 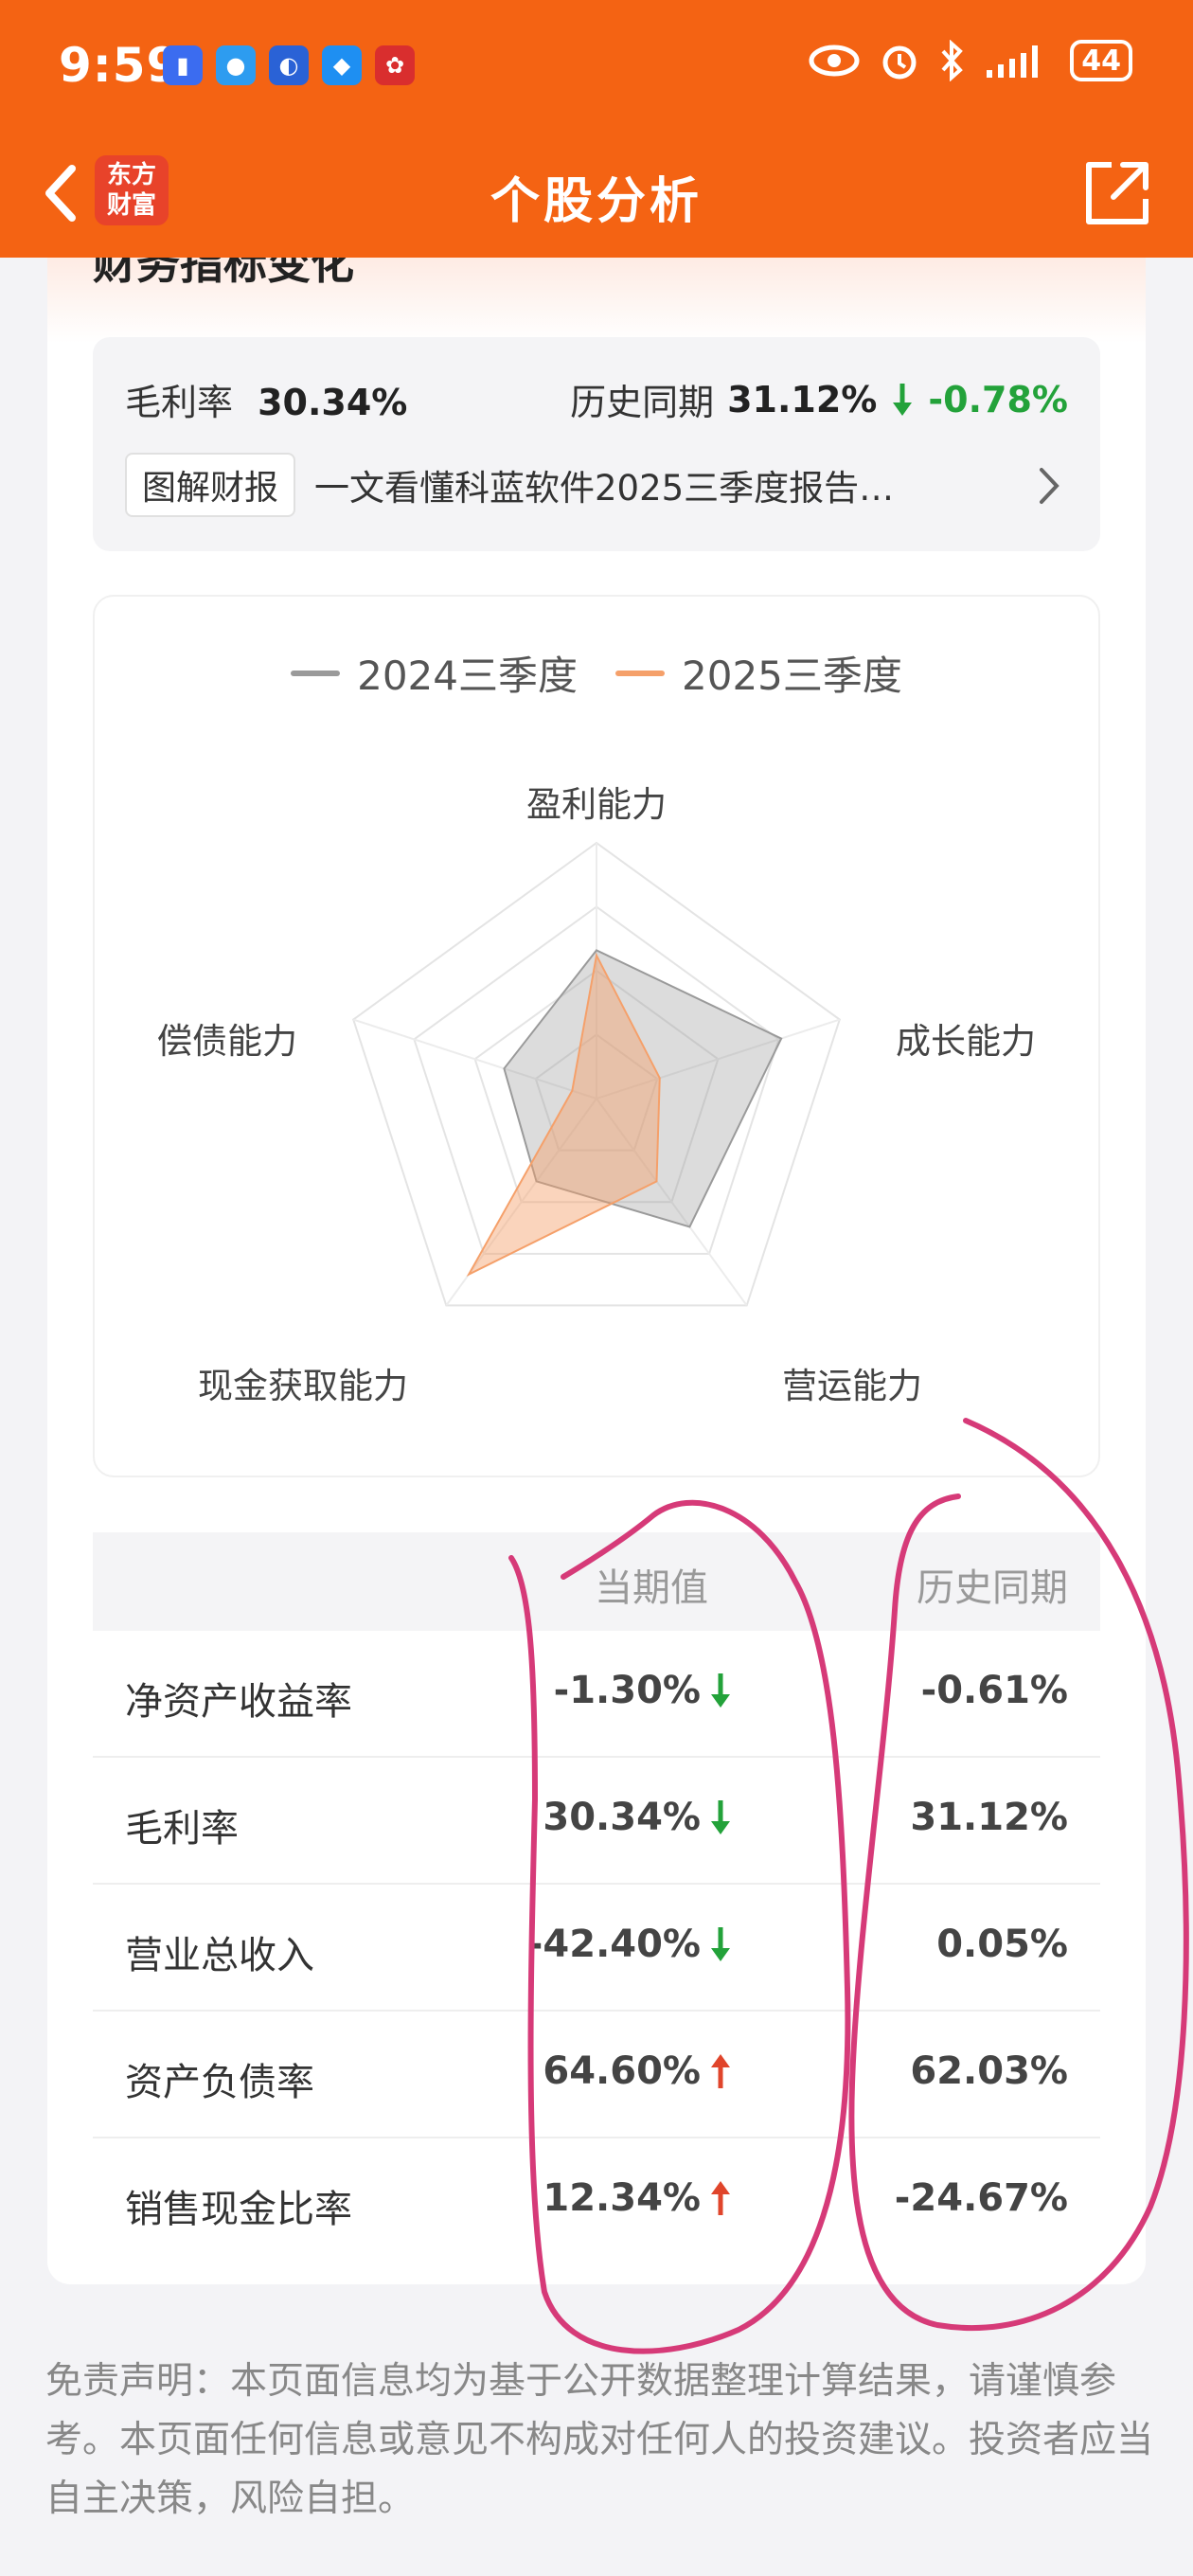 I want to click on row-history-value: 62.03%, so click(x=989, y=2071).